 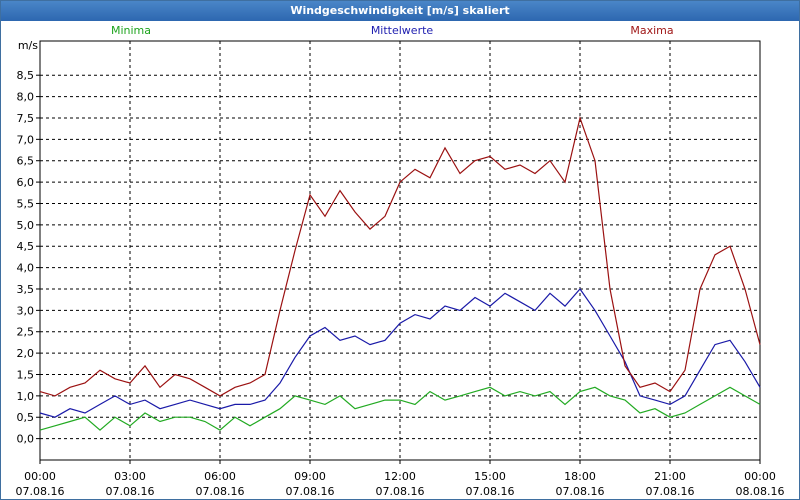 I want to click on y-tick-label: 5,0, so click(x=26, y=225).